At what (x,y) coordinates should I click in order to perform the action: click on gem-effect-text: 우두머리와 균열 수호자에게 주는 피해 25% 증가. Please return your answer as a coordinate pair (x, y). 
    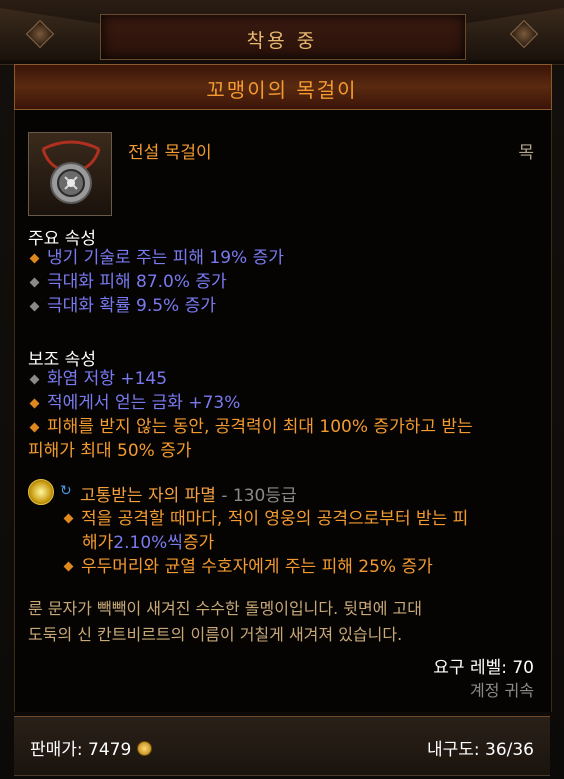
    Looking at the image, I should click on (257, 567).